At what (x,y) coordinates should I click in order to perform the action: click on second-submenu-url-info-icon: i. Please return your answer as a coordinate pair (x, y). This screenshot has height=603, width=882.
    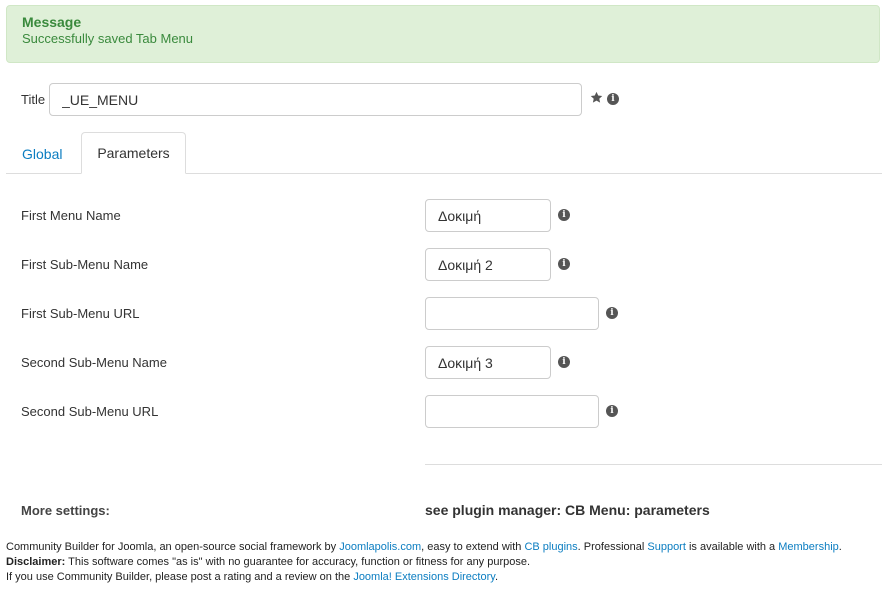
    Looking at the image, I should click on (612, 411).